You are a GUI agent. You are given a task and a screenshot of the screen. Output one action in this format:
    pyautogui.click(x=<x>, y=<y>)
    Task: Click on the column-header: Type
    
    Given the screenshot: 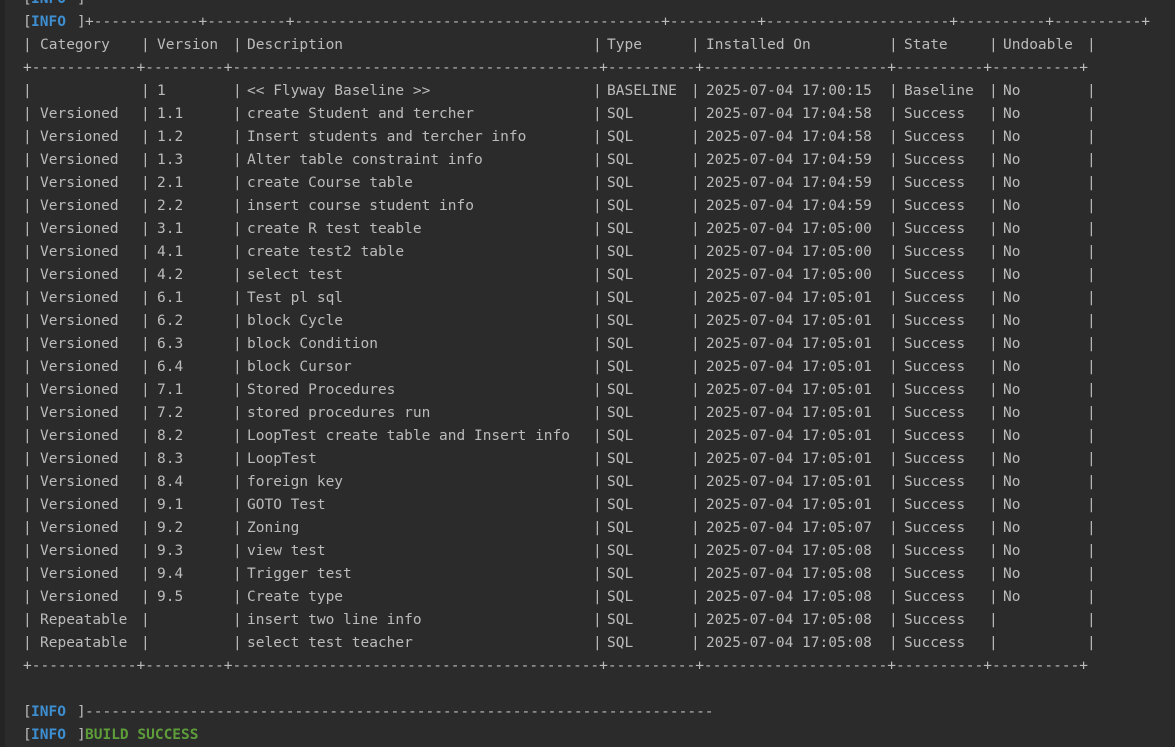 What is the action you would take?
    pyautogui.click(x=624, y=45)
    